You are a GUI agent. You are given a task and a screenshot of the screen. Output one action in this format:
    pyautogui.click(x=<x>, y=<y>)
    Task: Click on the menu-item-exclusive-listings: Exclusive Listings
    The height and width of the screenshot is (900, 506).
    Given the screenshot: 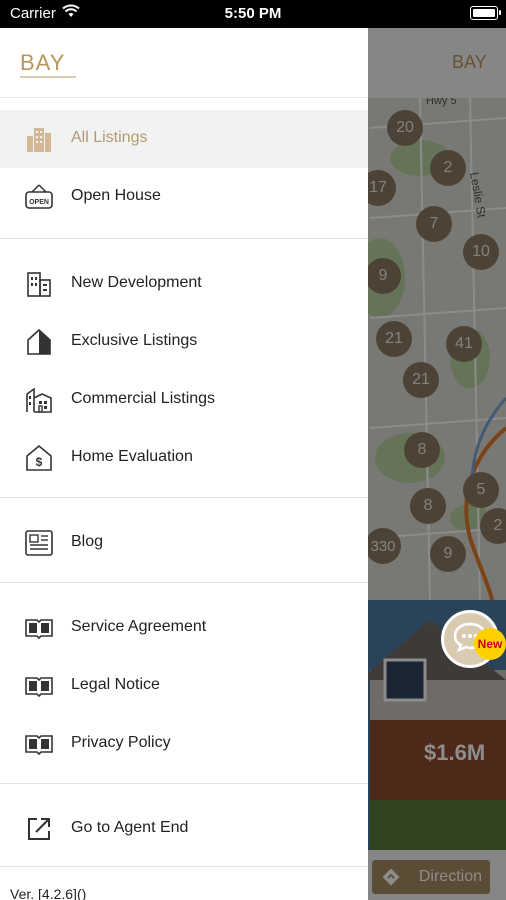 What is the action you would take?
    pyautogui.click(x=184, y=342)
    